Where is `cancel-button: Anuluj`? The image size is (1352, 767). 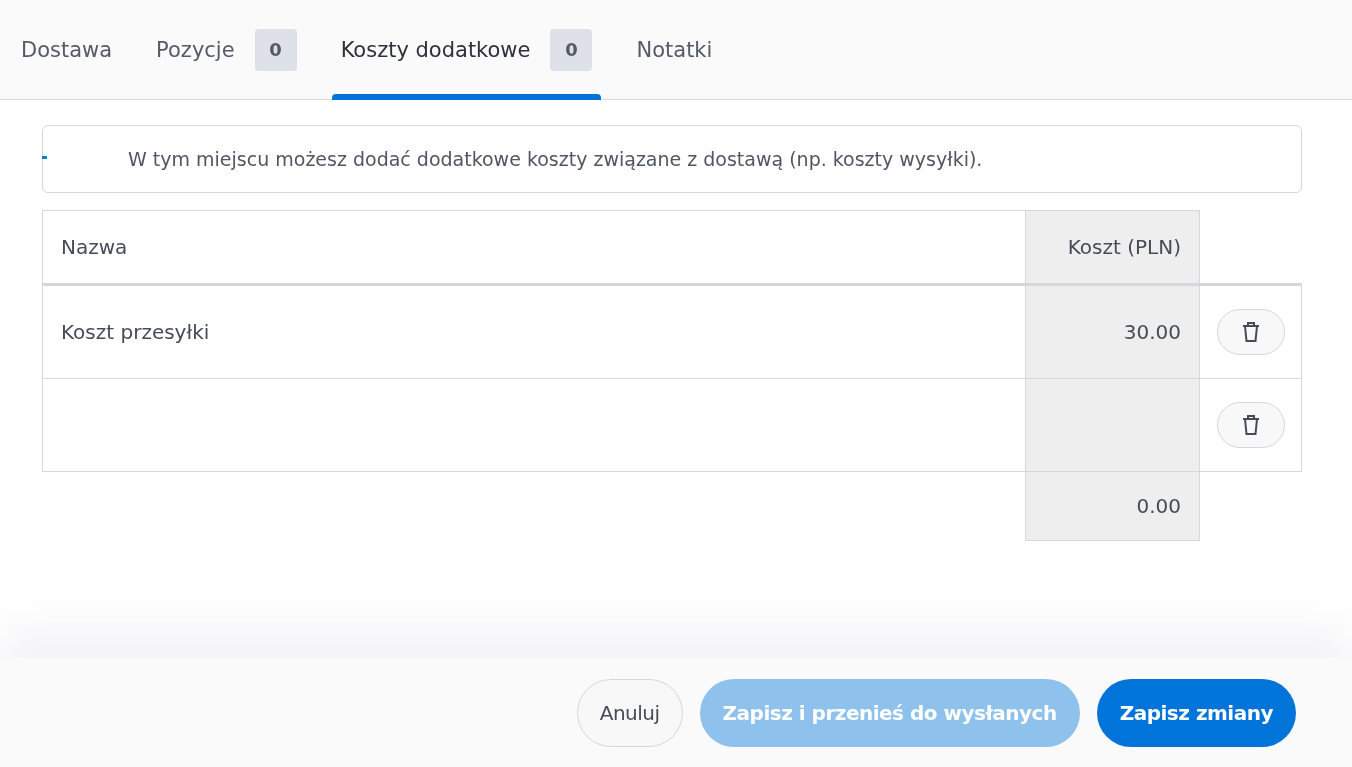
cancel-button: Anuluj is located at coordinates (629, 712).